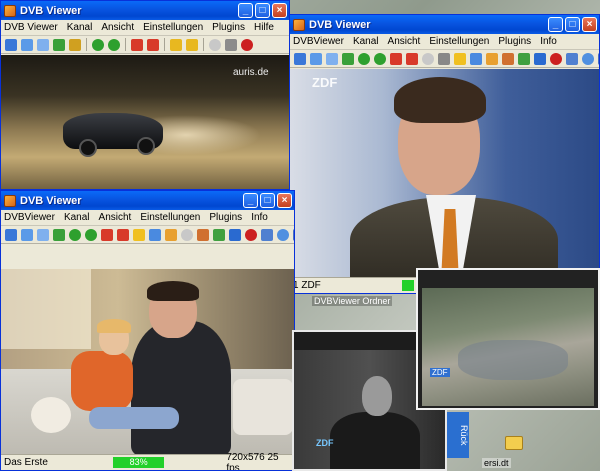 The height and width of the screenshot is (471, 600). What do you see at coordinates (307, 285) in the screenshot?
I see `status-channel-label: 1 ZDF` at bounding box center [307, 285].